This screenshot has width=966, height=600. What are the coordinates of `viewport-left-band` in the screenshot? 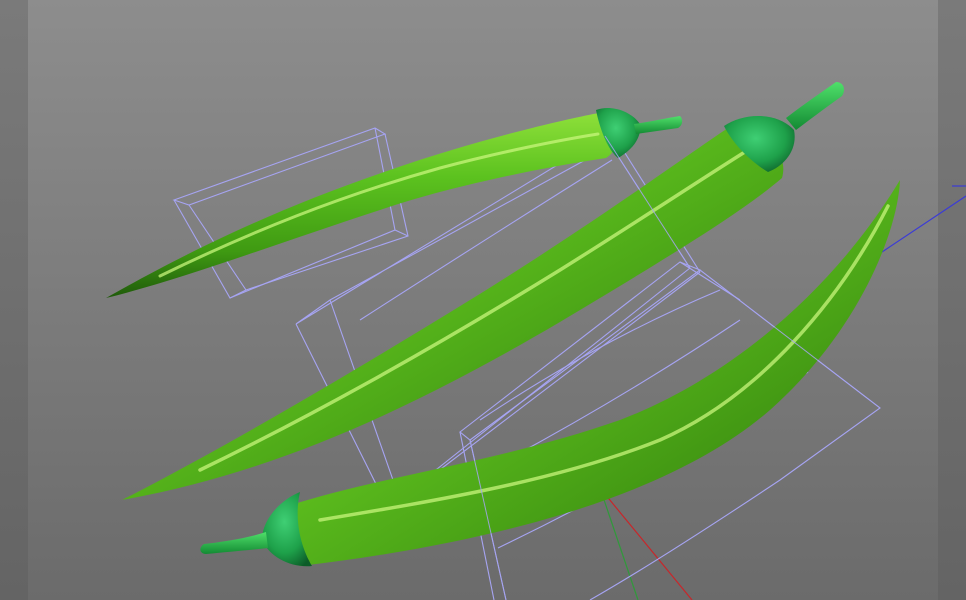 It's located at (14, 300).